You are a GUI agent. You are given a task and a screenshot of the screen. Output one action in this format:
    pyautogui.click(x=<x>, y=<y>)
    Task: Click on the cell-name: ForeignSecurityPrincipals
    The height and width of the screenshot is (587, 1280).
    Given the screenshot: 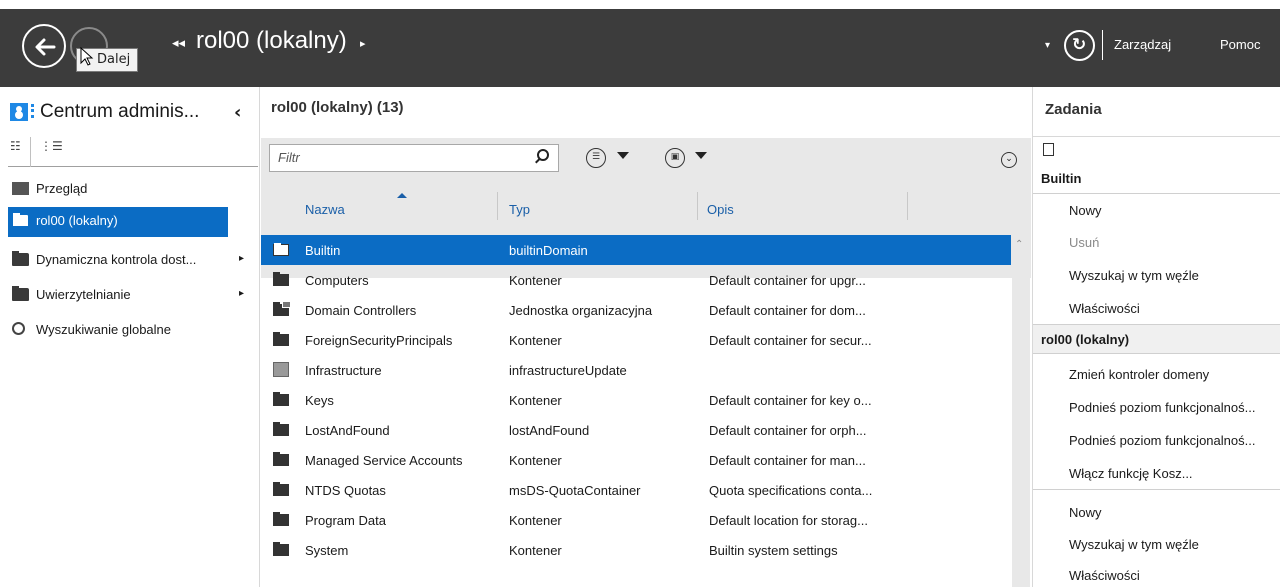 What is the action you would take?
    pyautogui.click(x=379, y=340)
    